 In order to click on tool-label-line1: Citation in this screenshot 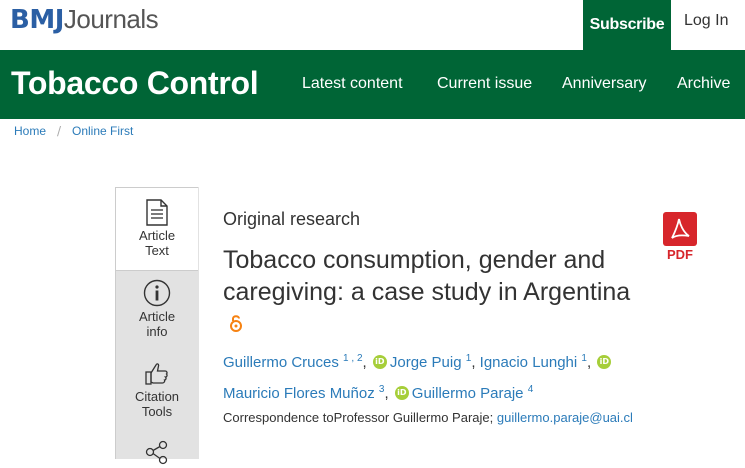, I will do `click(157, 396)`.